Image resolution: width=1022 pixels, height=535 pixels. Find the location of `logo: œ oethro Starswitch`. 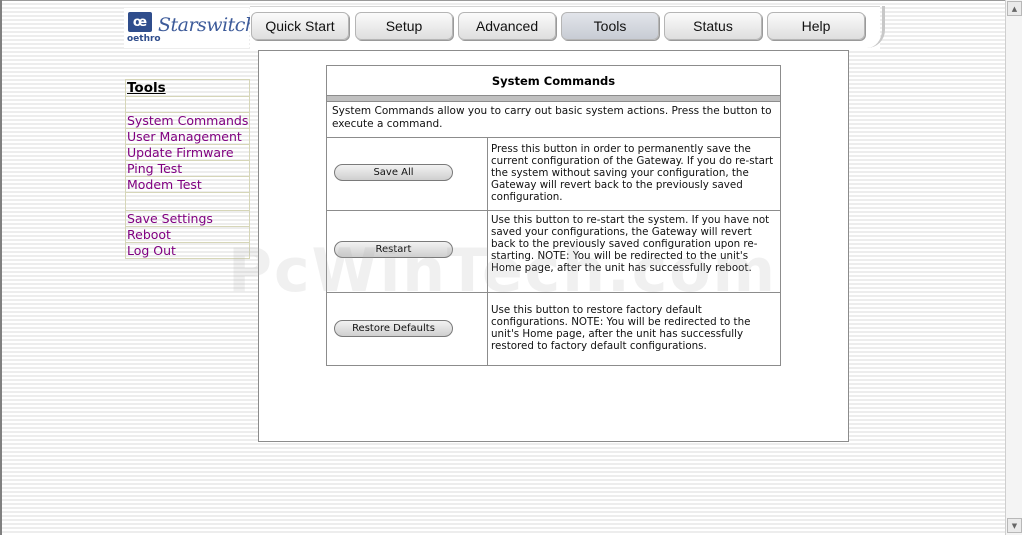

logo: œ oethro Starswitch is located at coordinates (190, 28).